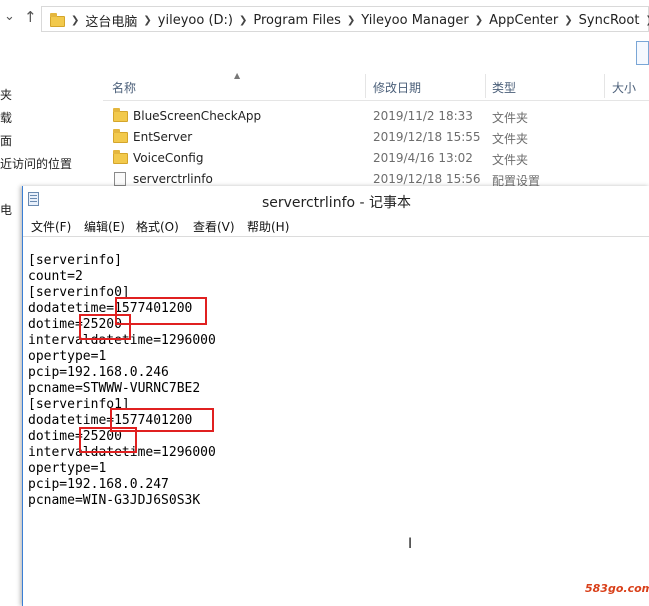 Image resolution: width=649 pixels, height=606 pixels. What do you see at coordinates (624, 87) in the screenshot?
I see `column-header-size: 大小` at bounding box center [624, 87].